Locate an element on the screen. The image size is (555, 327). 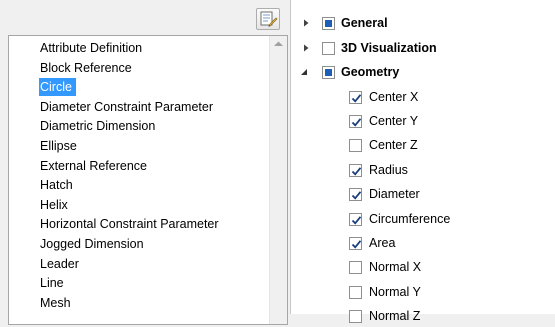
list-item: Diametric Dimension is located at coordinates (82, 126).